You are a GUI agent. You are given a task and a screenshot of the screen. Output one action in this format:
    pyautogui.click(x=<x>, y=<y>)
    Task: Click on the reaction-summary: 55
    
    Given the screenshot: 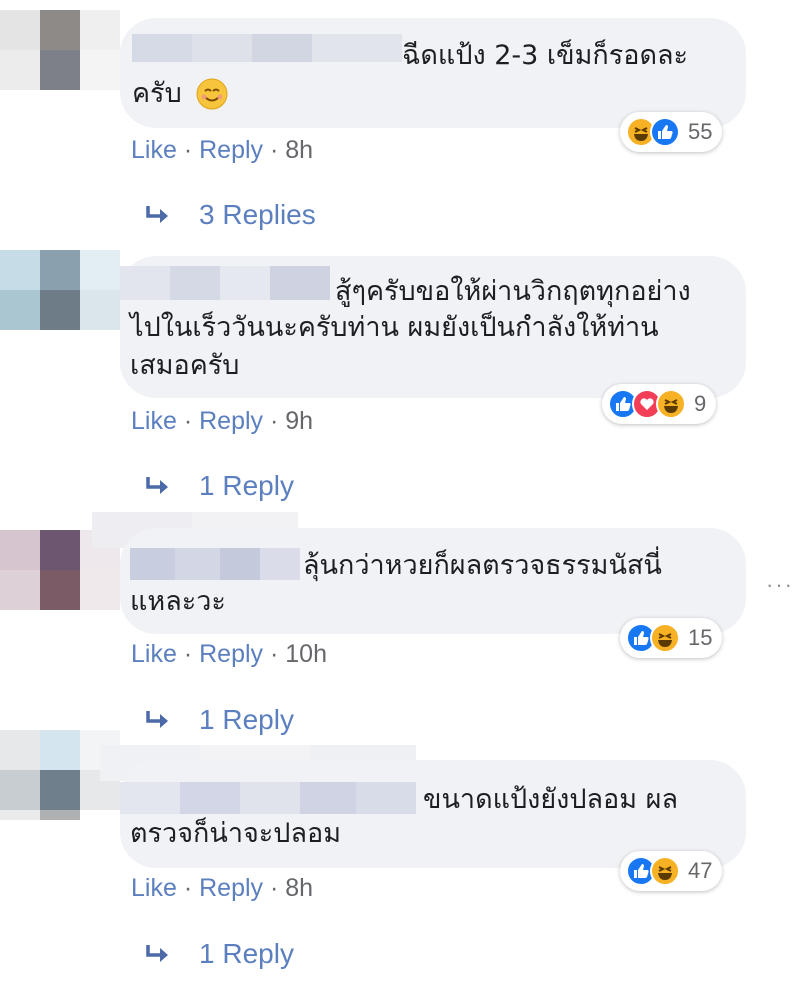 What is the action you would take?
    pyautogui.click(x=671, y=132)
    